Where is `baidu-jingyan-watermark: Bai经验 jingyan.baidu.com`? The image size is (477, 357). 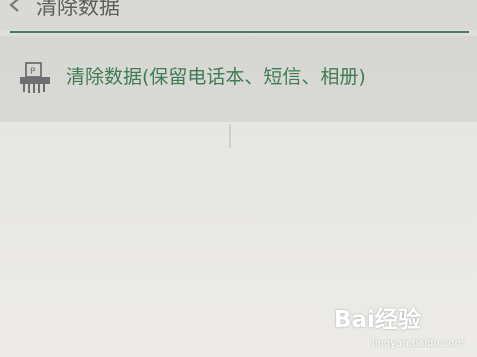
baidu-jingyan-watermark: Bai经验 jingyan.baidu.com is located at coordinates (404, 326).